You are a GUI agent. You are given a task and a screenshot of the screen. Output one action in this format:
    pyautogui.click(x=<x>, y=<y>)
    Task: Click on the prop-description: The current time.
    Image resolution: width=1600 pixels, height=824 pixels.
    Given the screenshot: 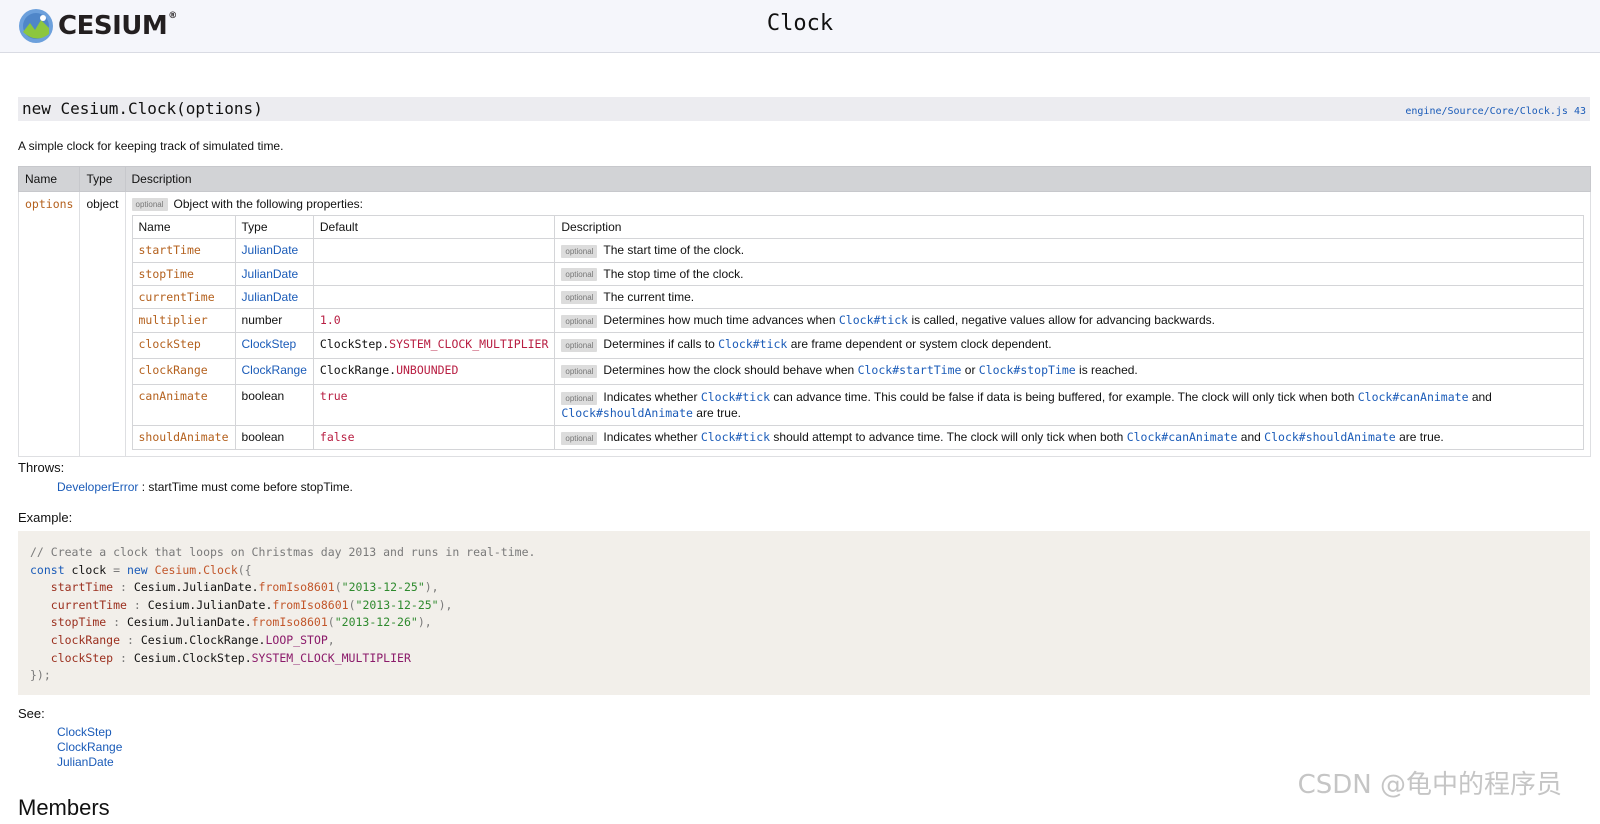 What is the action you would take?
    pyautogui.click(x=649, y=296)
    